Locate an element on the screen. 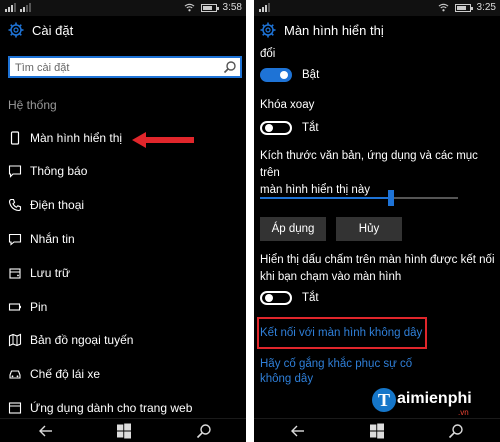  logo-letter: T is located at coordinates (384, 400).